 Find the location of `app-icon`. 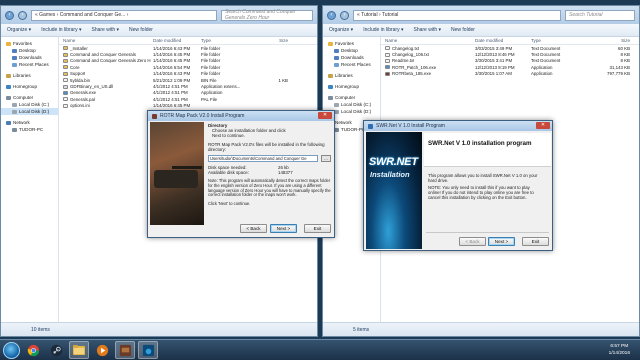

app-icon is located at coordinates (370, 126).